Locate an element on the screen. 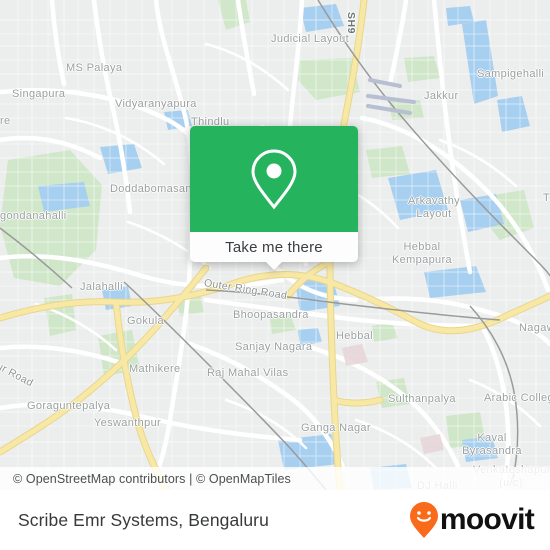 This screenshot has width=550, height=550. moovit-smiley-pin-icon is located at coordinates (423, 520).